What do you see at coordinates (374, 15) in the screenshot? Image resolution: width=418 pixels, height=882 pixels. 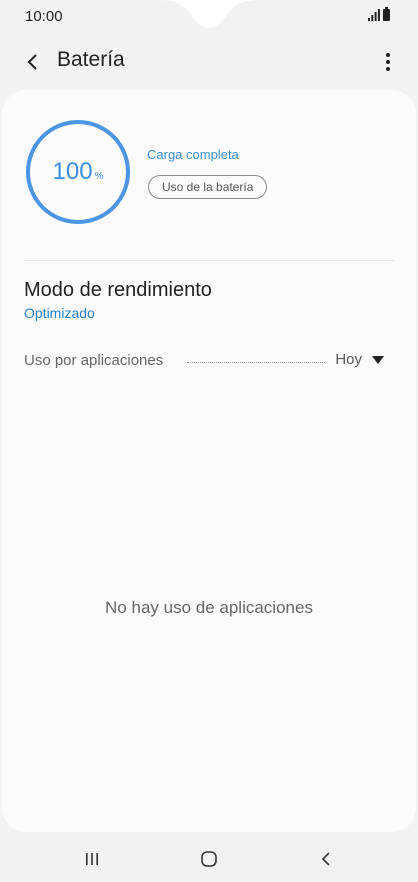 I see `signal-icon` at bounding box center [374, 15].